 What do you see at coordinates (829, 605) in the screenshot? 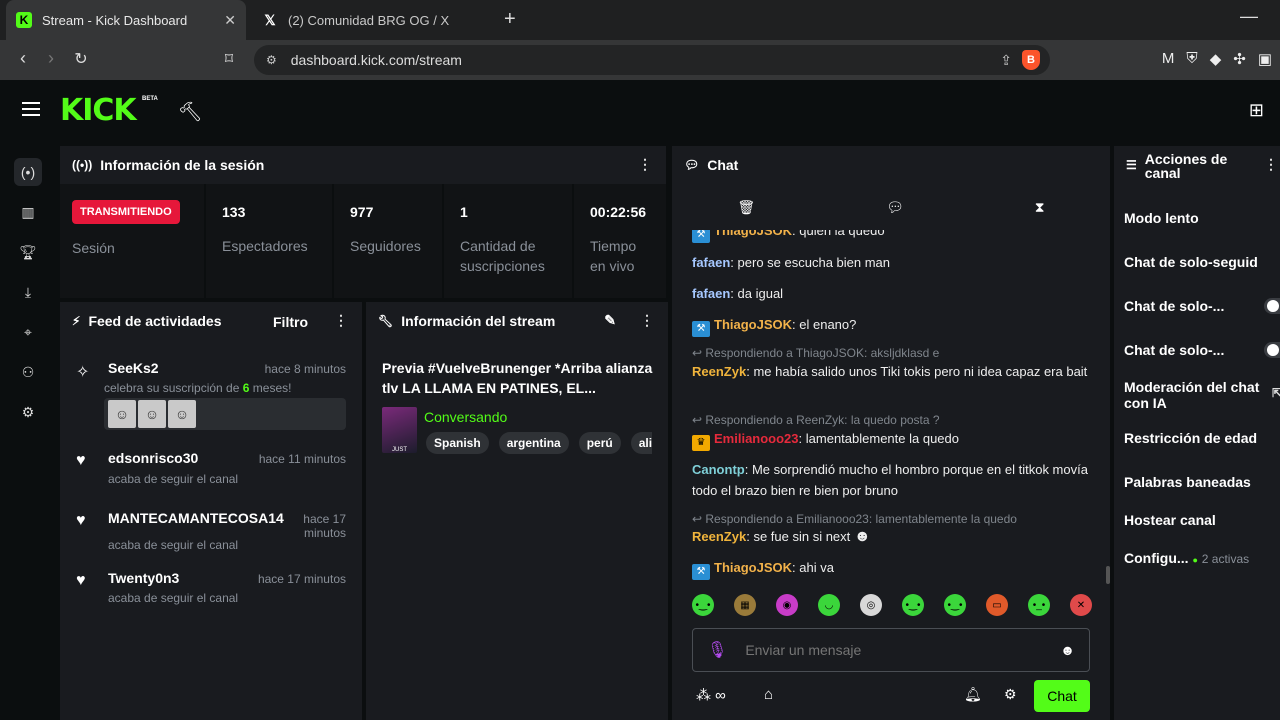
I see `emote-icon: ◡` at bounding box center [829, 605].